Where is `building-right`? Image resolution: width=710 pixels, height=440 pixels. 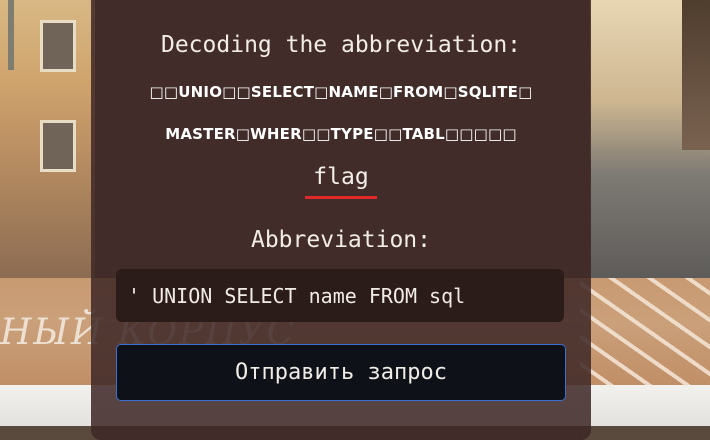
building-right is located at coordinates (650, 145).